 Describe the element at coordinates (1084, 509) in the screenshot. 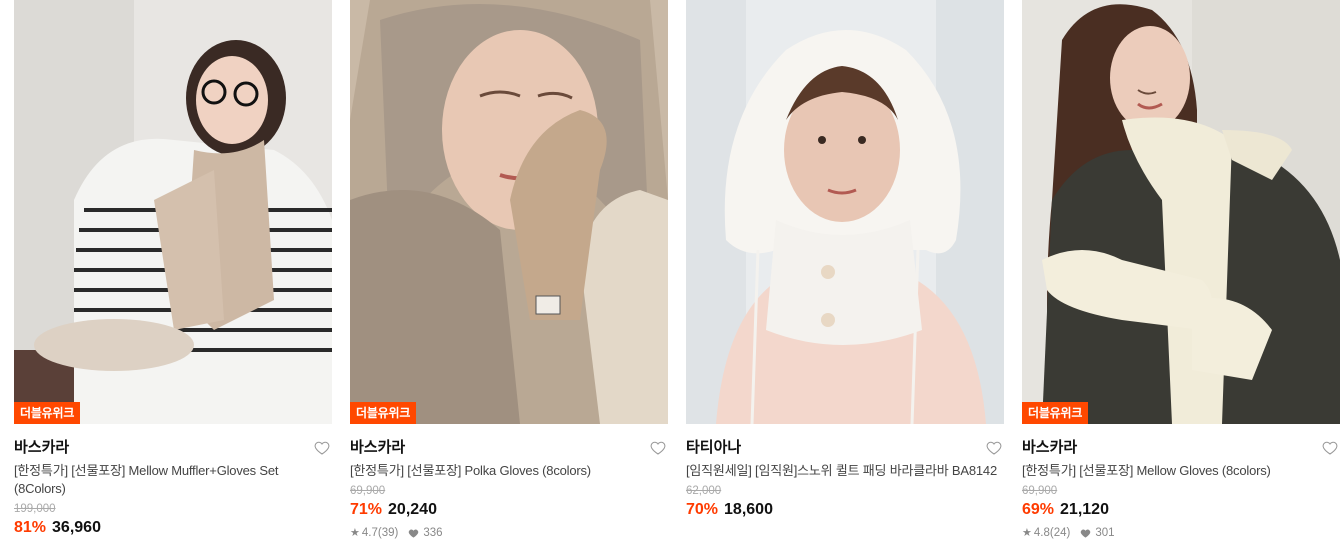

I see `sale-price: 21,120` at that location.